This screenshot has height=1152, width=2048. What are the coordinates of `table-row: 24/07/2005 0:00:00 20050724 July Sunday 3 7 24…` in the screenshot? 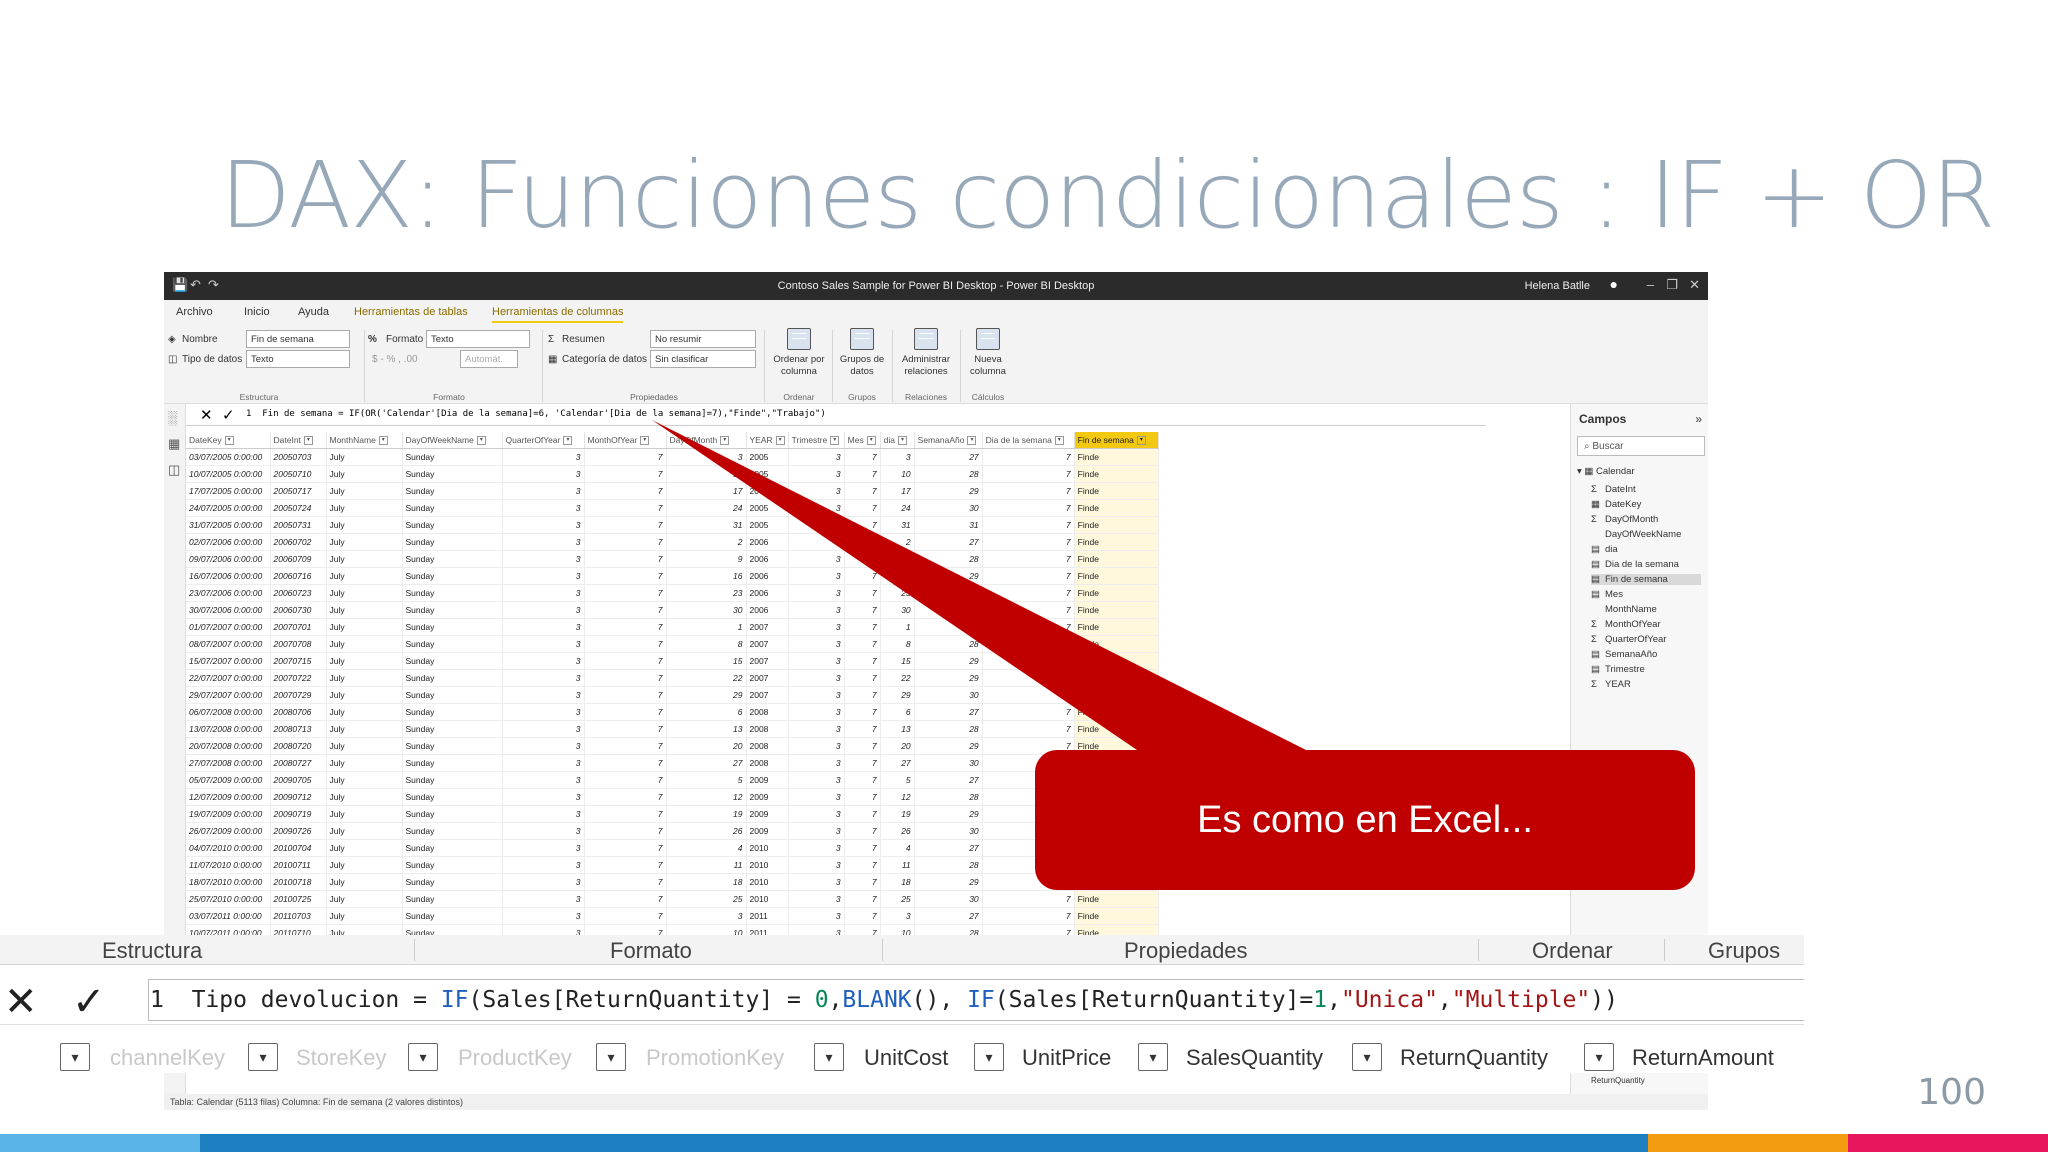 It's located at (672, 508).